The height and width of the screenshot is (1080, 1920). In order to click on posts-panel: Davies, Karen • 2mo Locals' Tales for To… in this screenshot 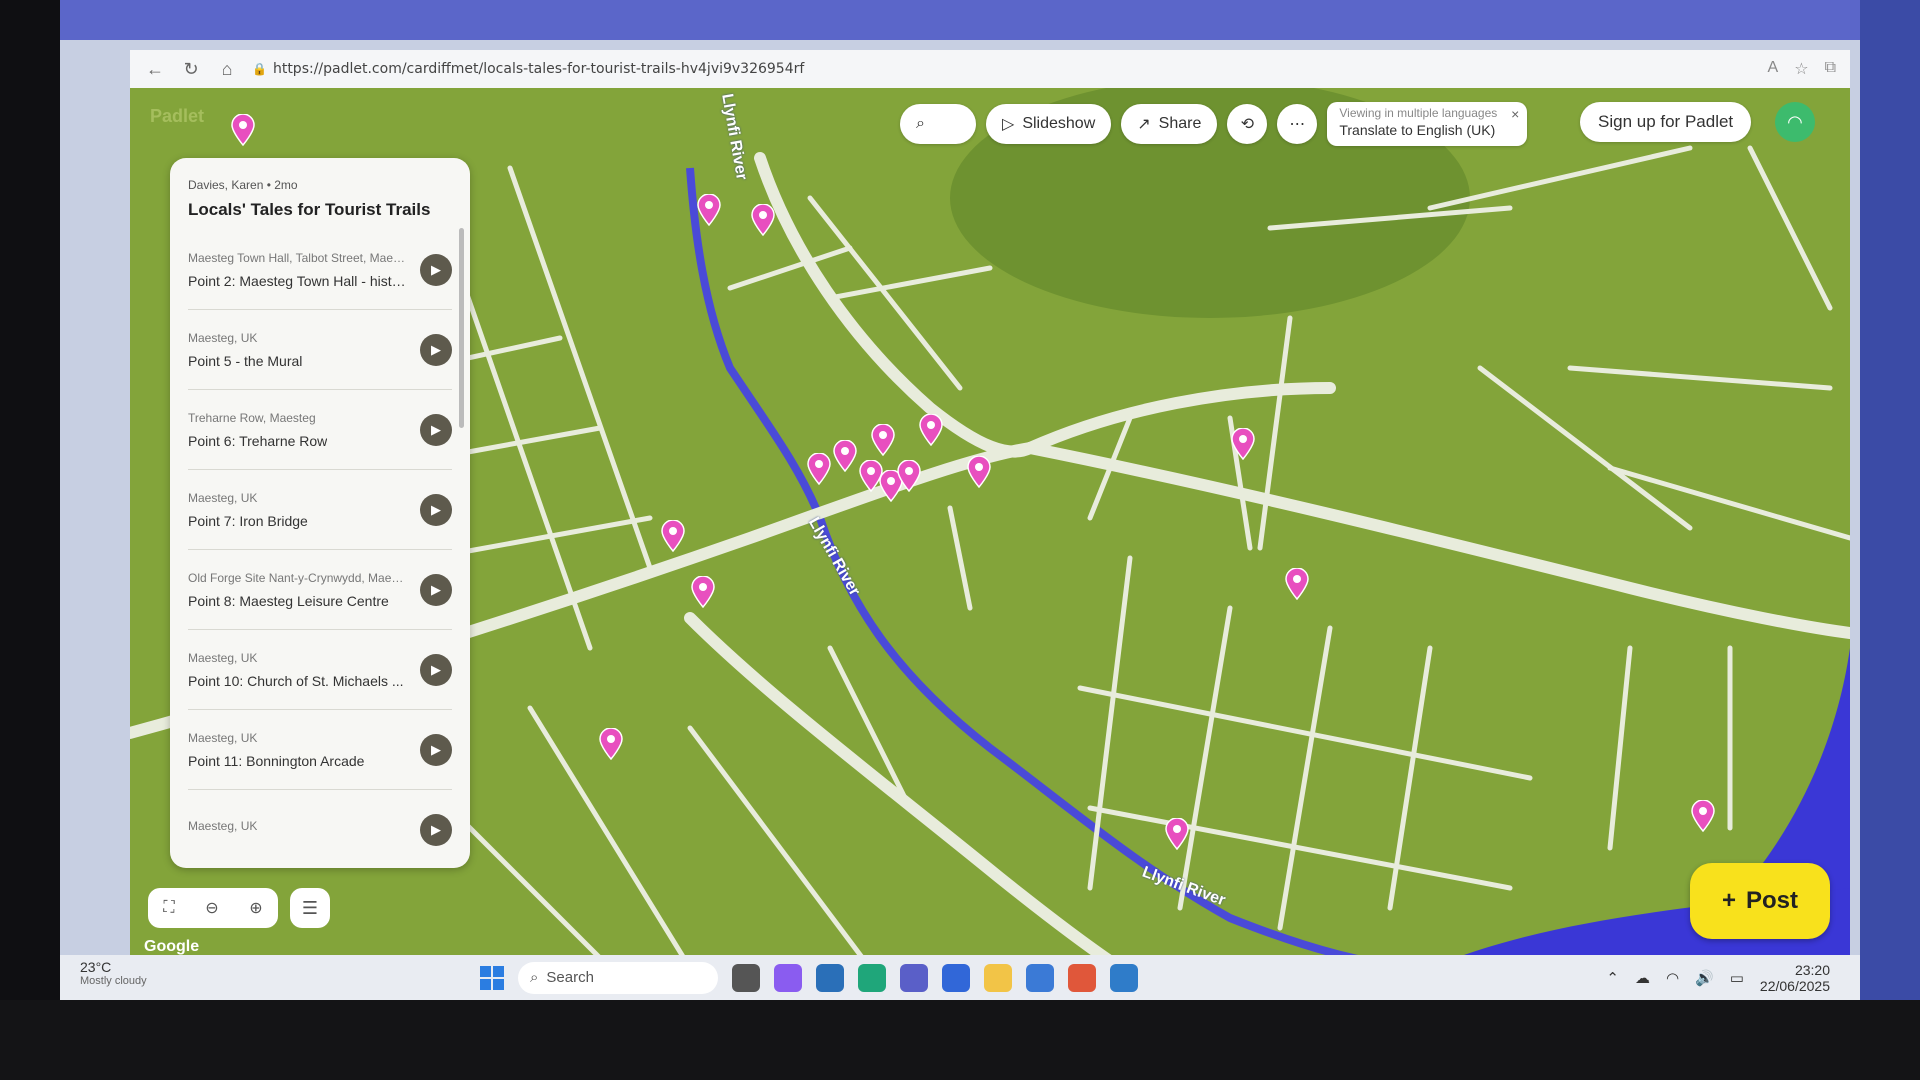, I will do `click(320, 513)`.